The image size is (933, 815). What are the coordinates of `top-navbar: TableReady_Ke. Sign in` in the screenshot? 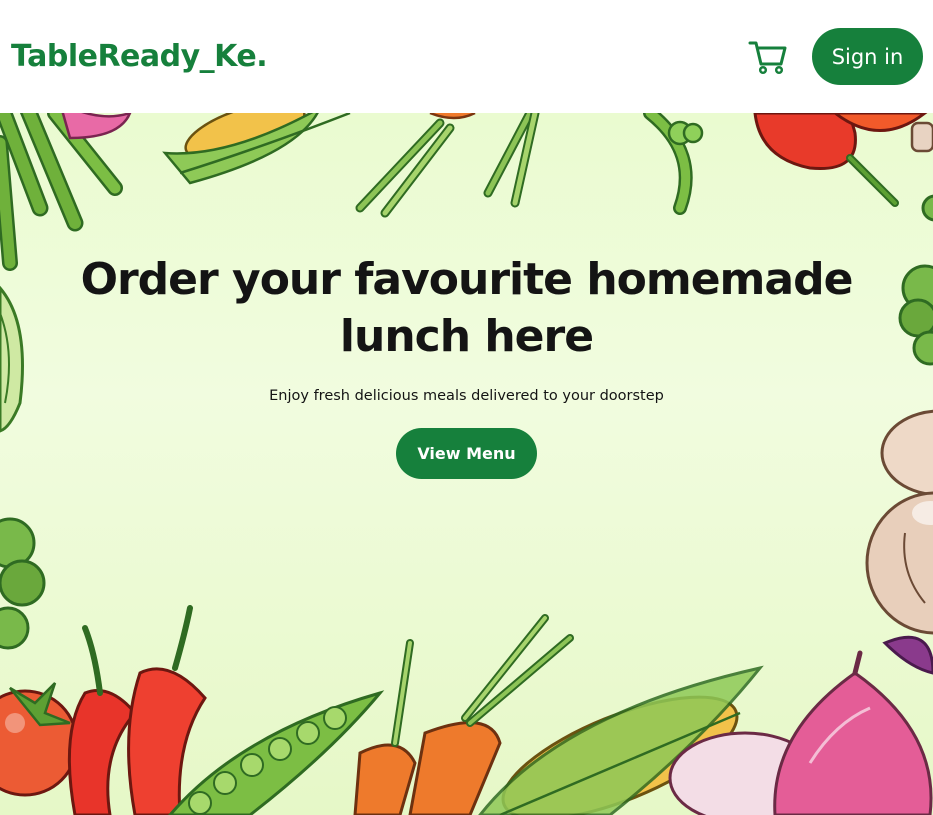 It's located at (466, 56).